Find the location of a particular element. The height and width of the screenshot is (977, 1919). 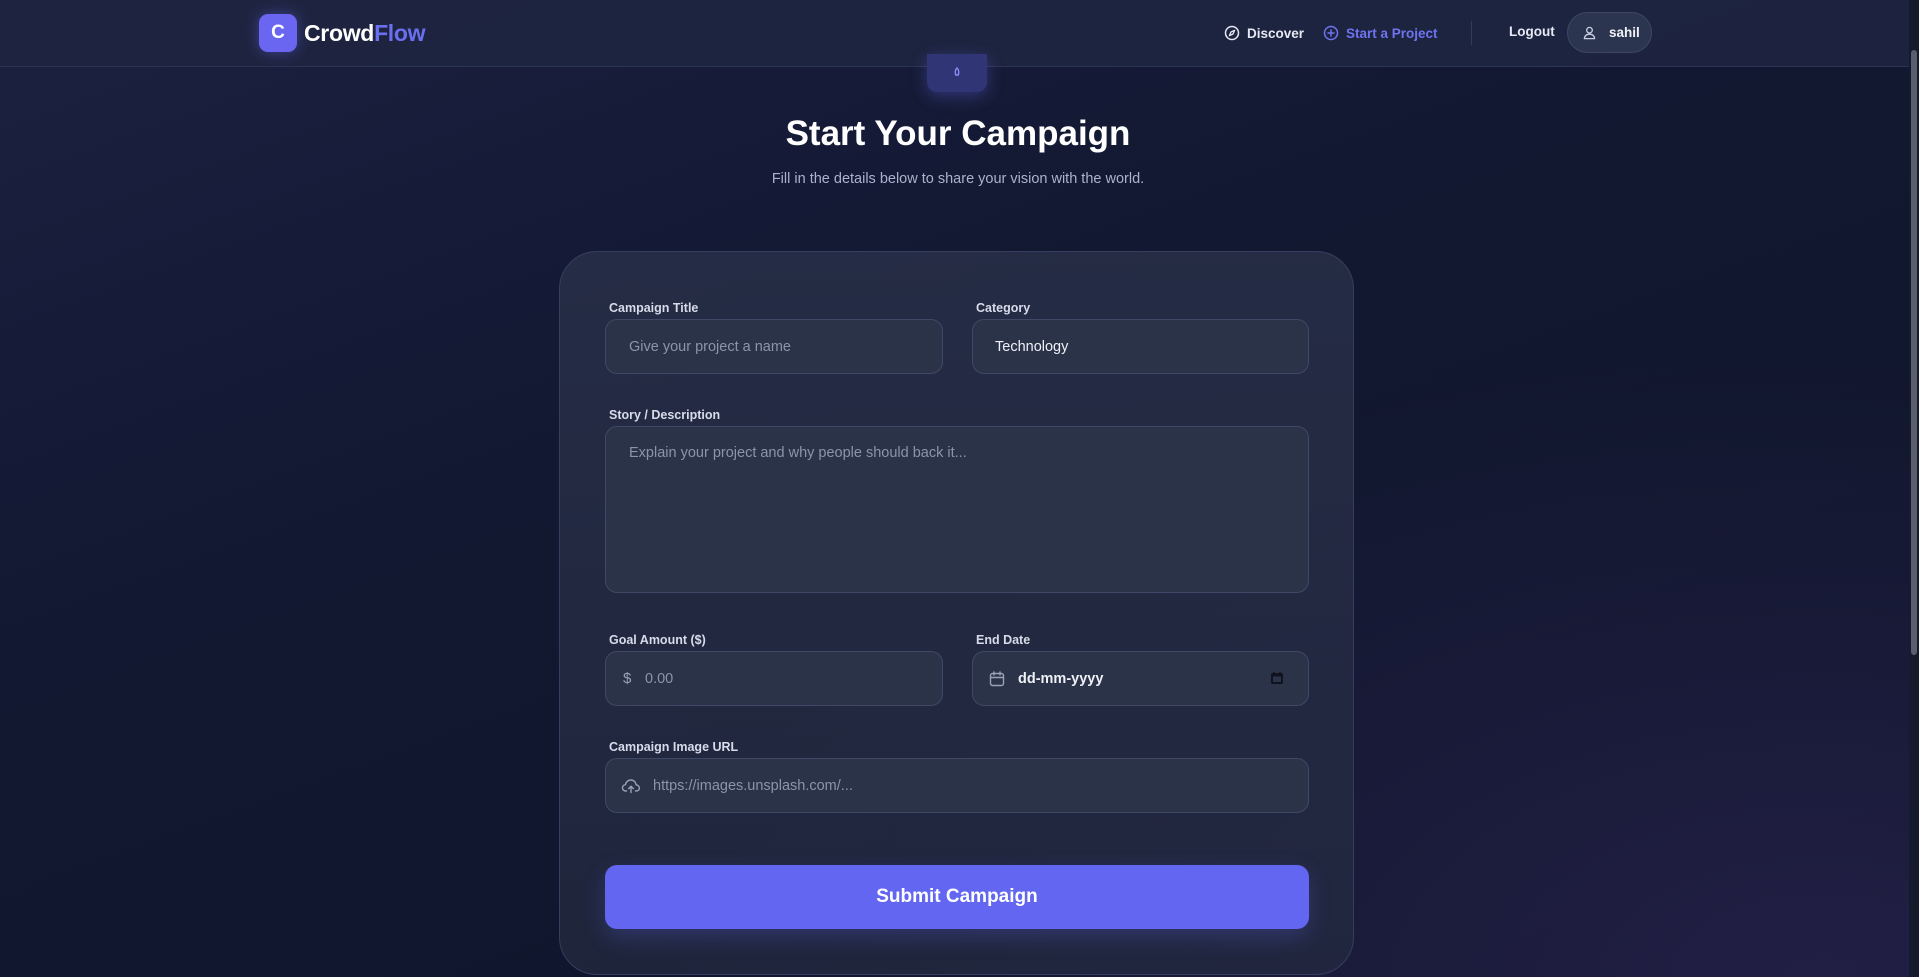

submit-campaign-button: Submit Campaign is located at coordinates (957, 897).